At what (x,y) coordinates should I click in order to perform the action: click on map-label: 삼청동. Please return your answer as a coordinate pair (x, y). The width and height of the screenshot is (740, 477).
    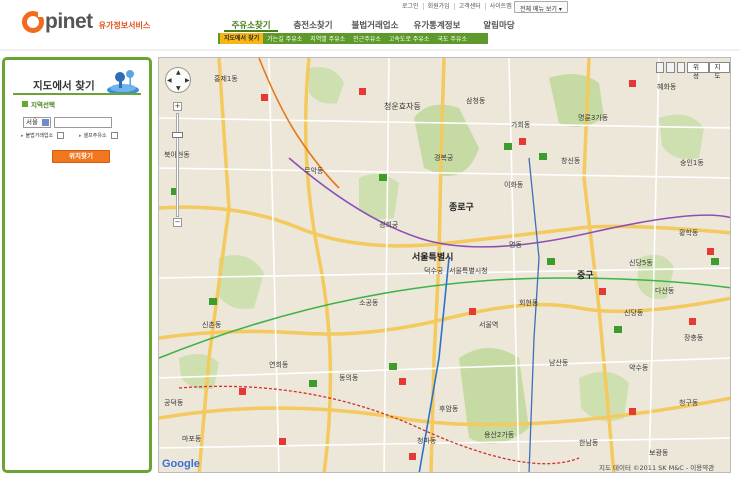
    Looking at the image, I should click on (476, 101).